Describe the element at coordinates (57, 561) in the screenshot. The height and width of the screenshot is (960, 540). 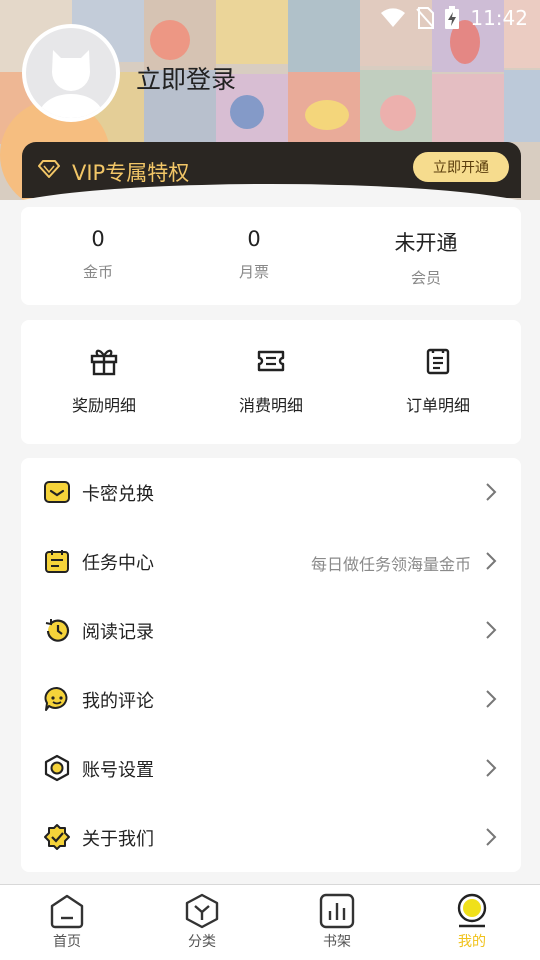
I see `calendar-task-icon` at that location.